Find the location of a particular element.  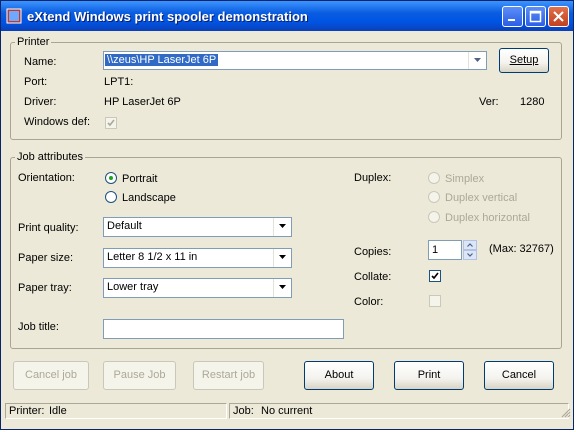

printer-name-value: \\zeus\HP LaserJet 6P is located at coordinates (162, 60).